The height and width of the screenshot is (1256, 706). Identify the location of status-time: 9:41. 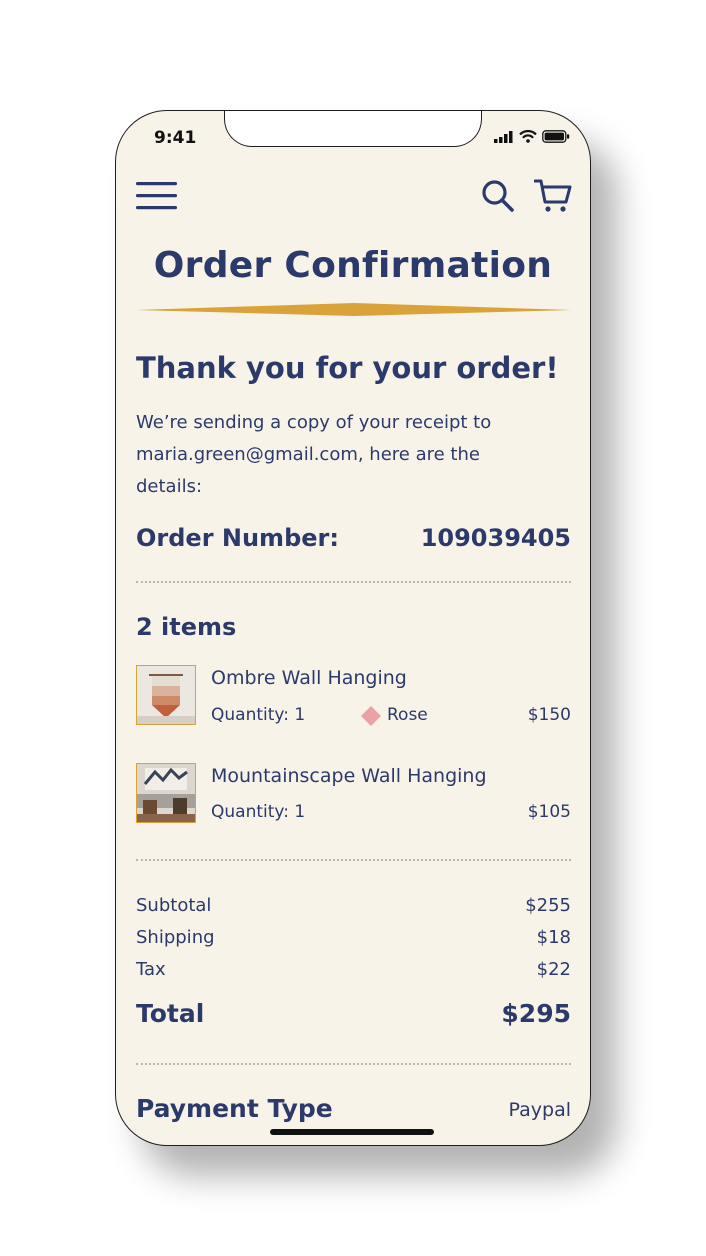
(175, 138).